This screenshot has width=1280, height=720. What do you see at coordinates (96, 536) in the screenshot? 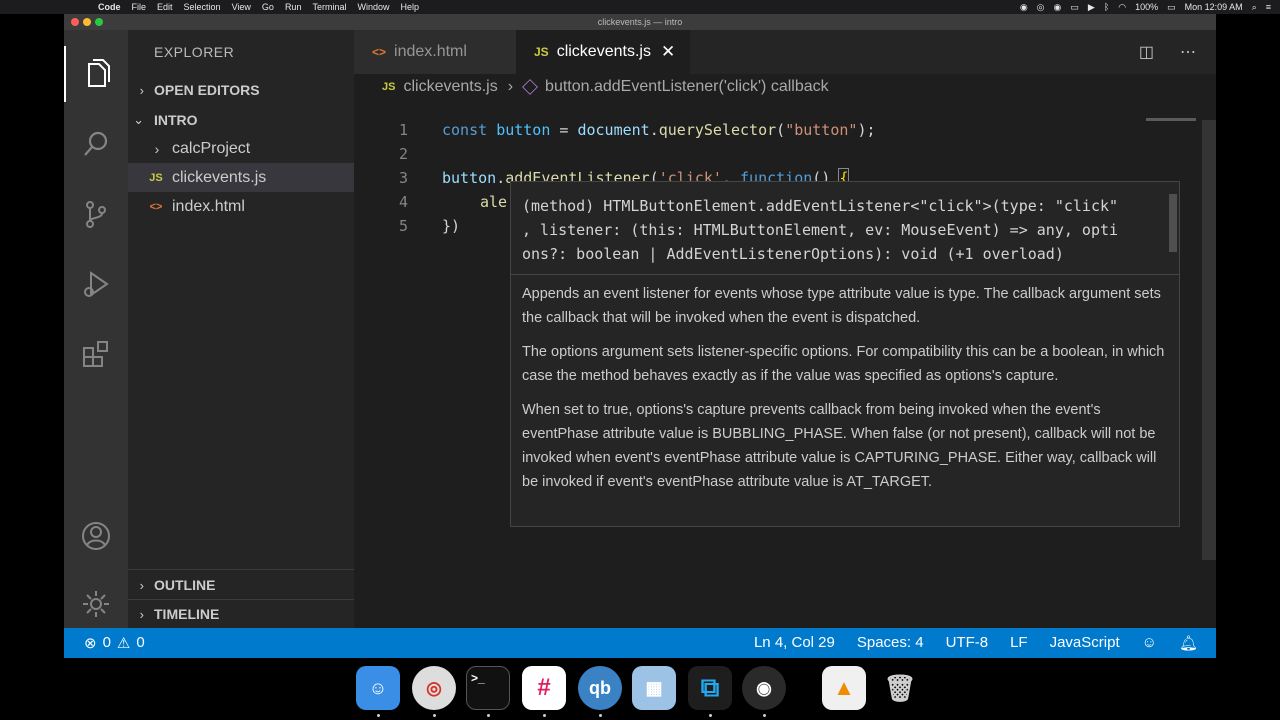
I see `accounts-icon` at bounding box center [96, 536].